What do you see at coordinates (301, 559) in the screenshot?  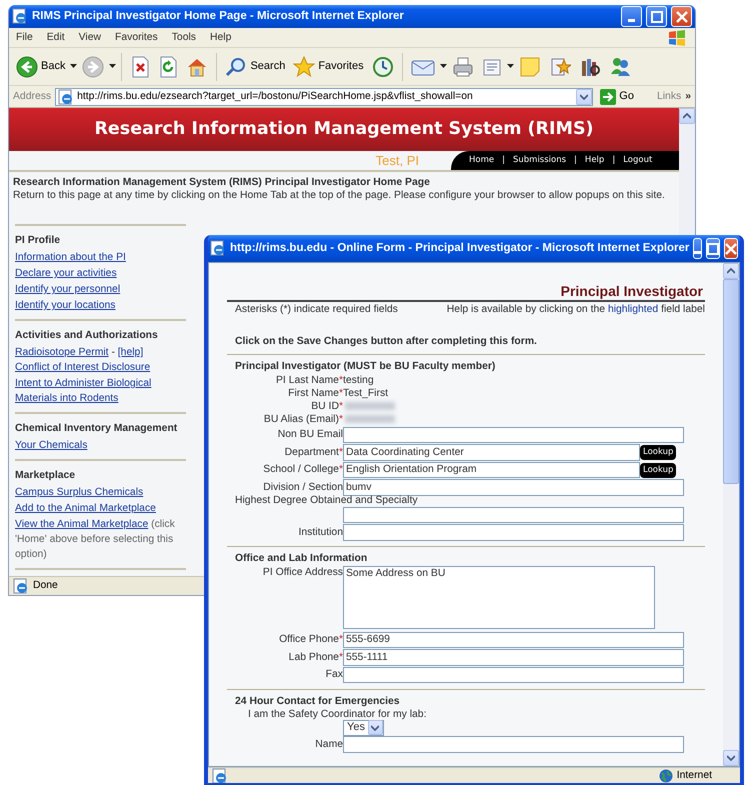 I see `section-heading: Office and Lab Information` at bounding box center [301, 559].